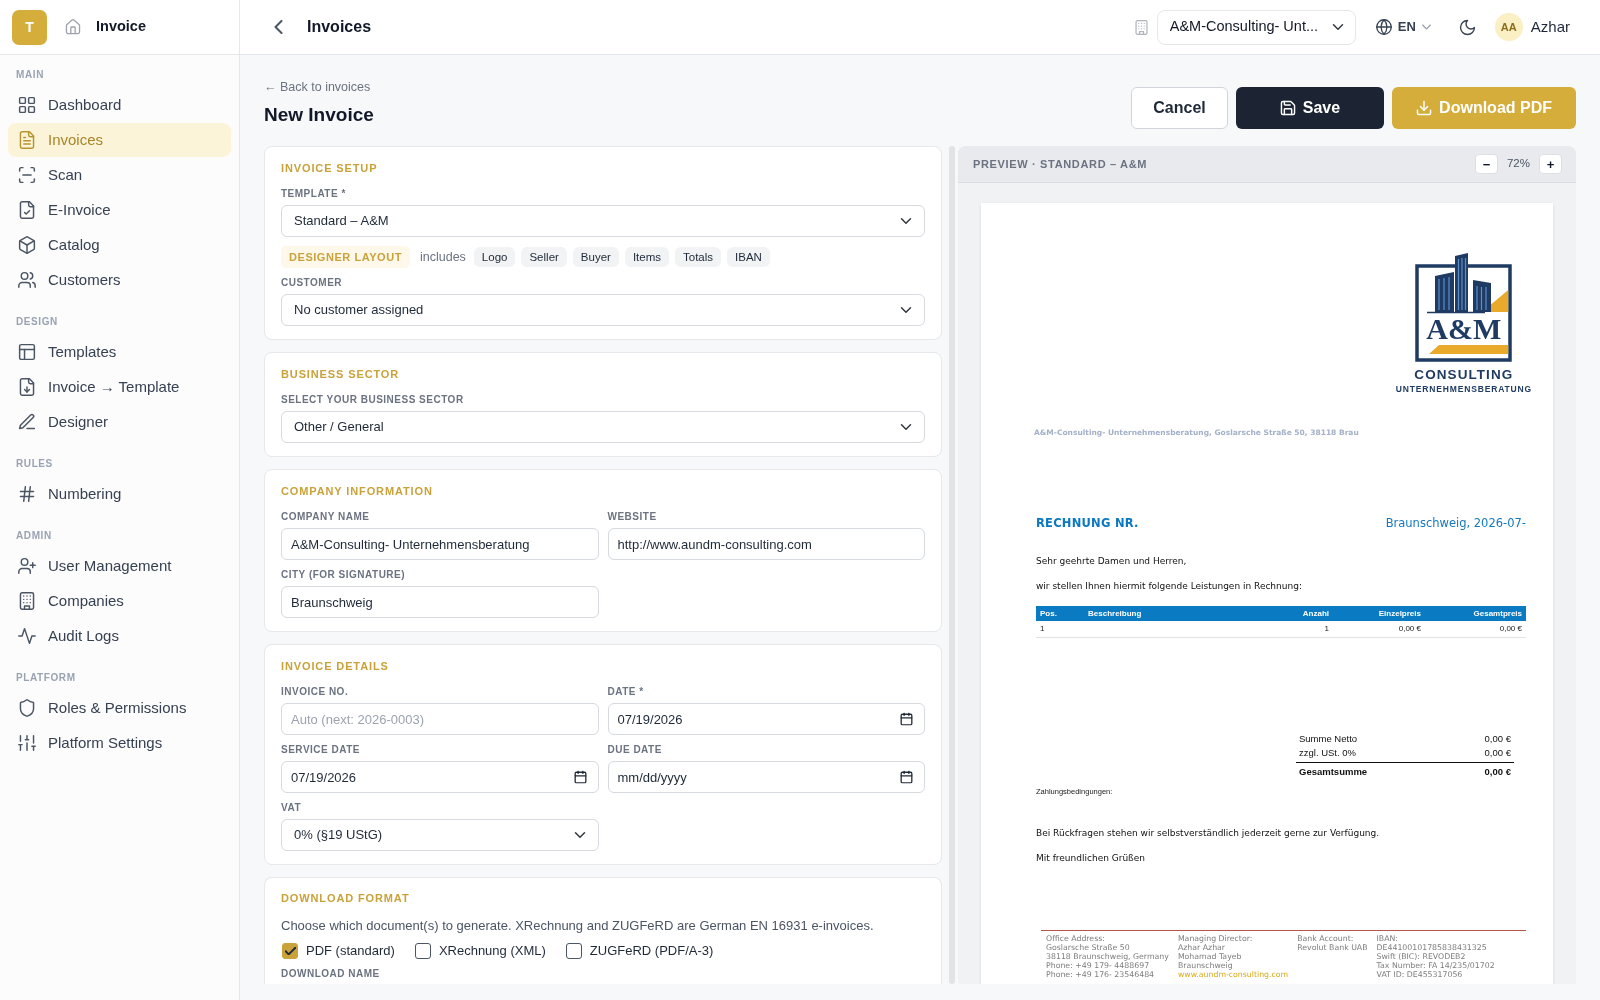 The width and height of the screenshot is (1600, 1000). What do you see at coordinates (440, 544) in the screenshot?
I see `text-field: A&M-Consulting- Unternehmensberatung` at bounding box center [440, 544].